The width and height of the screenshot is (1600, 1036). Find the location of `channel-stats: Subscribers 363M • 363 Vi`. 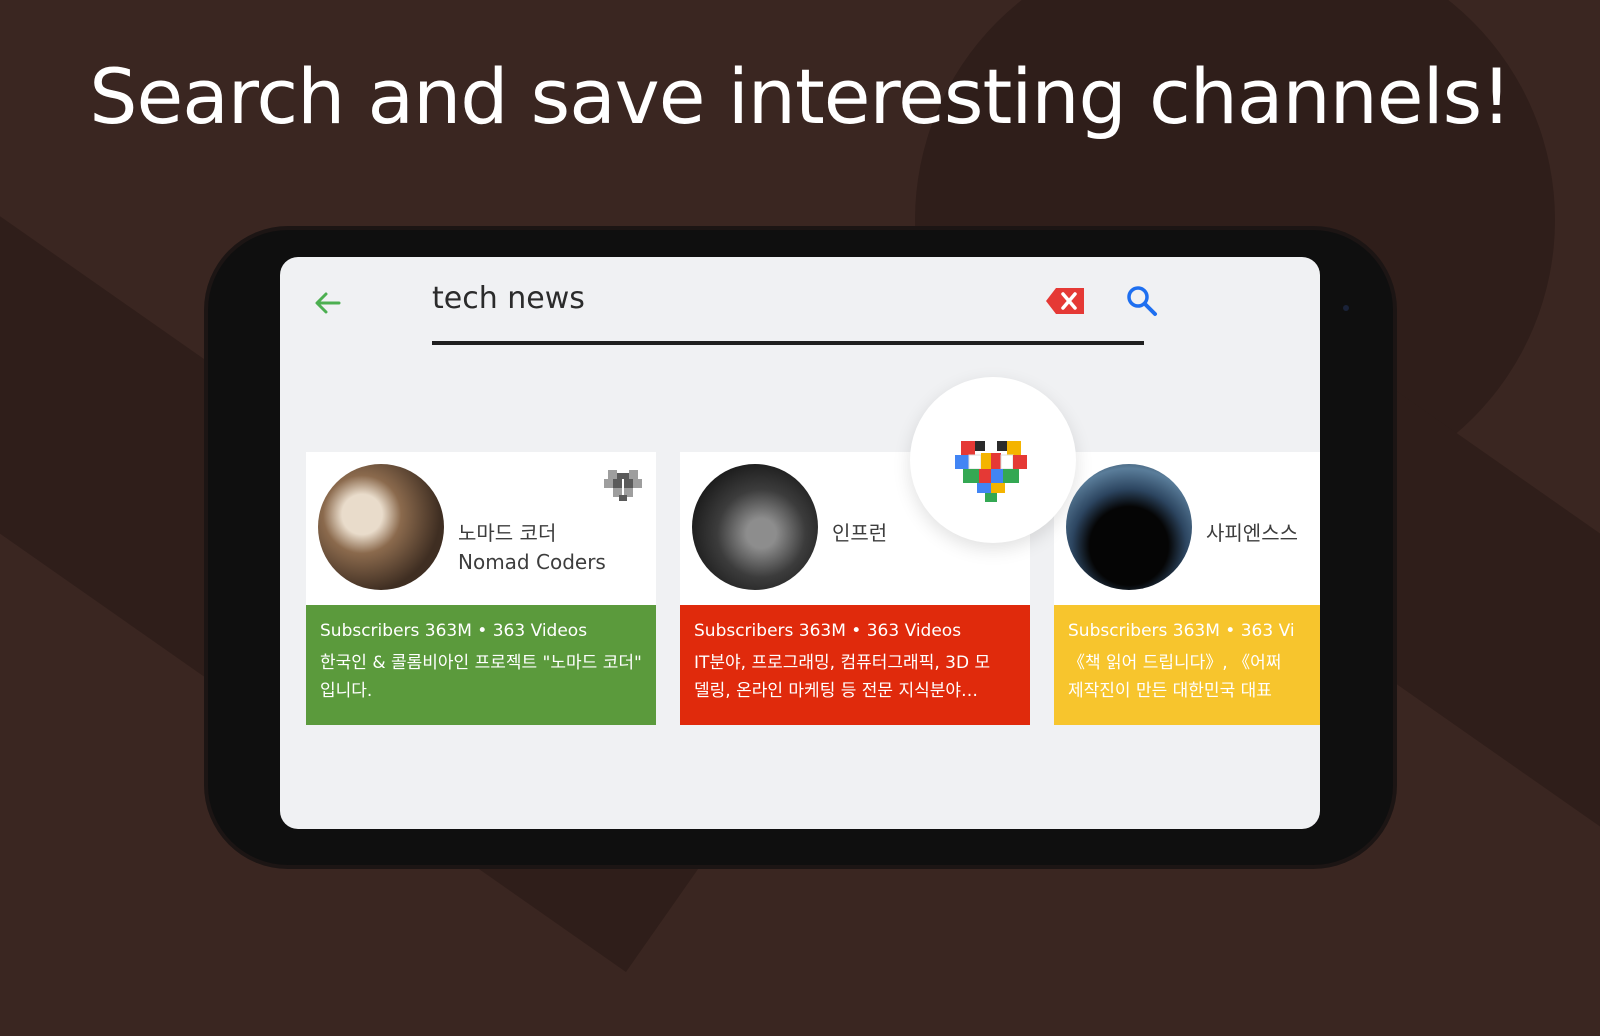

channel-stats: Subscribers 363M • 363 Vi is located at coordinates (1181, 631).